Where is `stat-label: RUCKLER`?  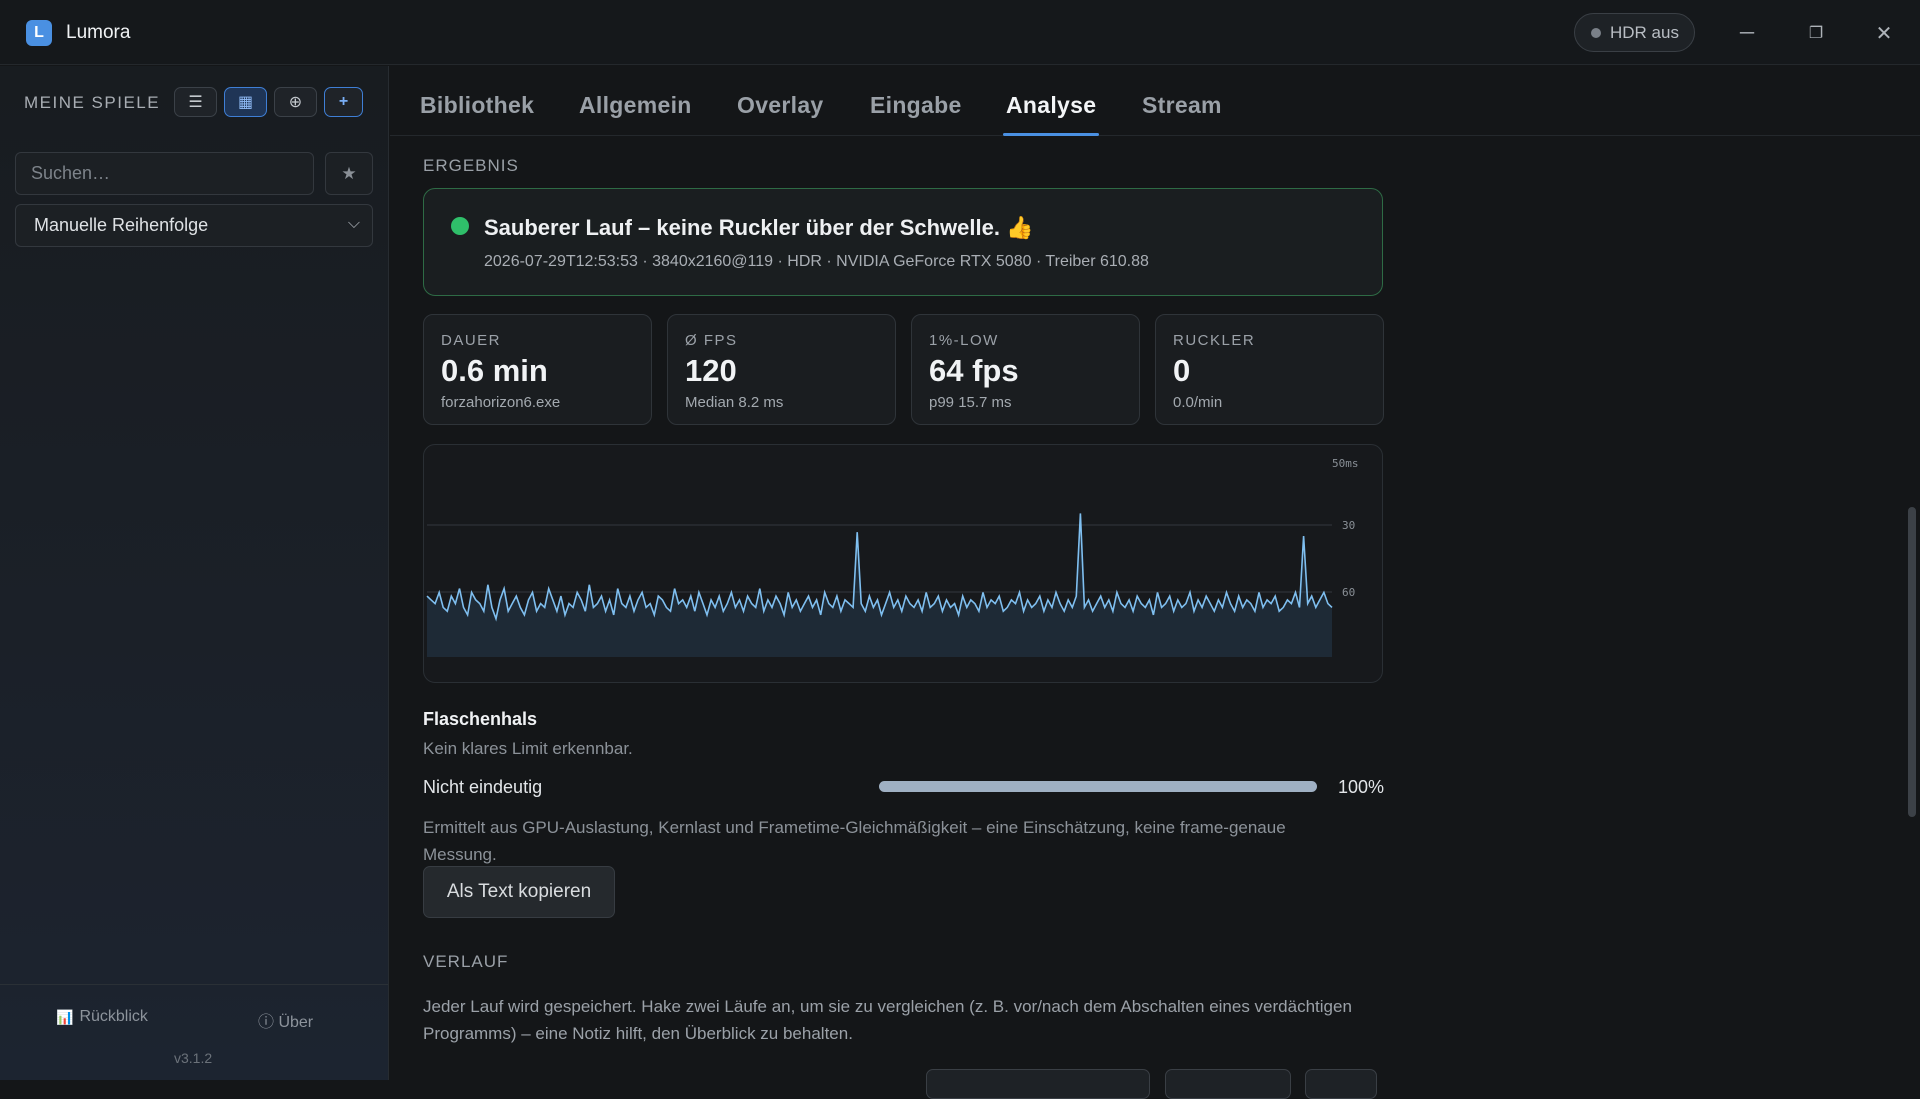
stat-label: RUCKLER is located at coordinates (1214, 340).